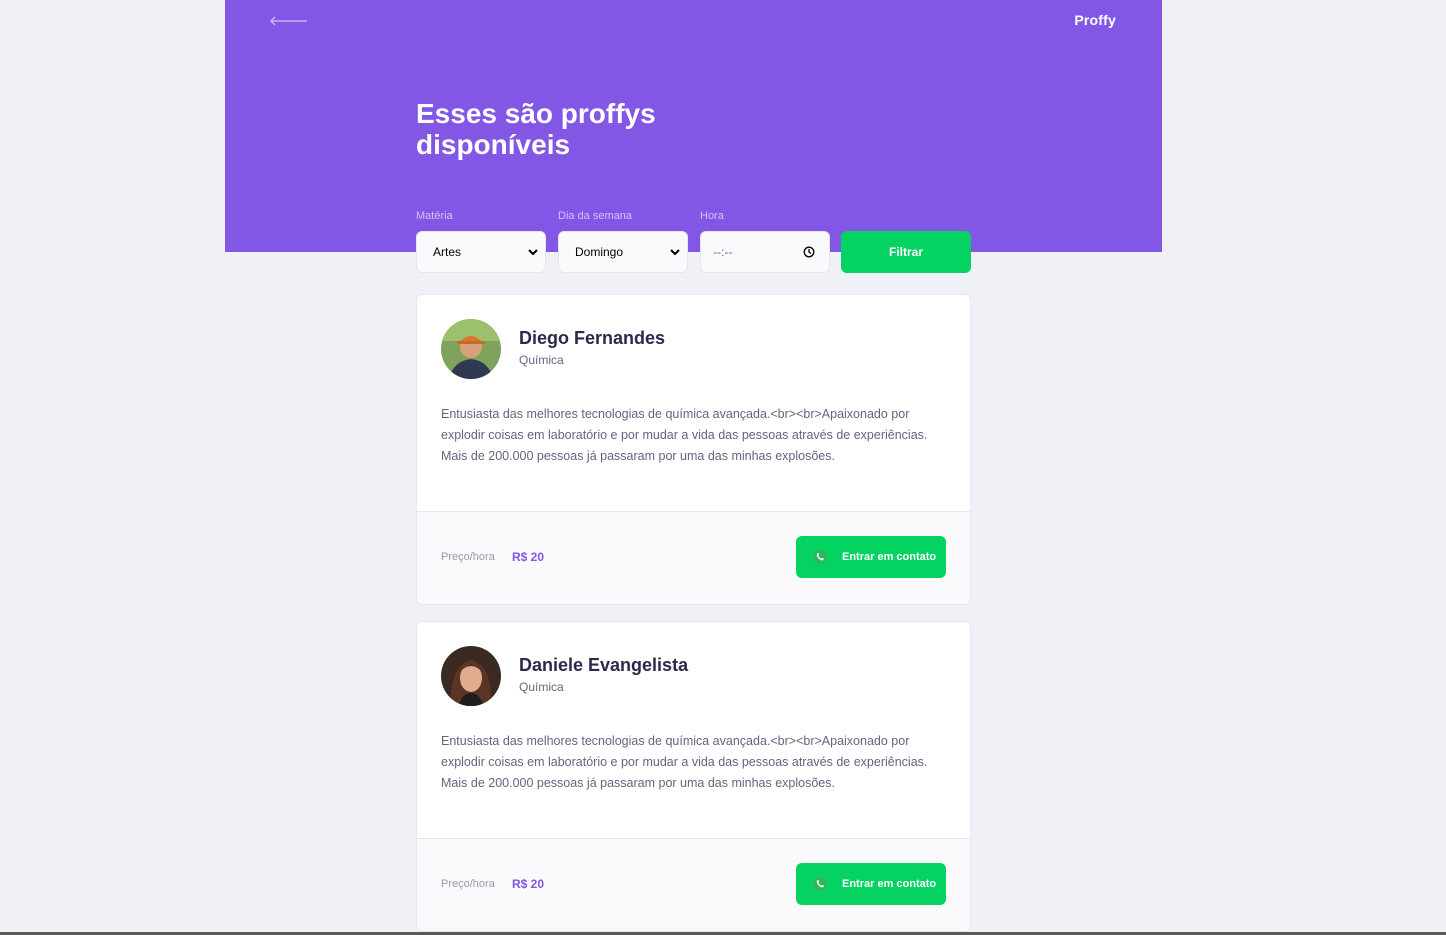  What do you see at coordinates (434, 216) in the screenshot?
I see `subject-label: Matéria` at bounding box center [434, 216].